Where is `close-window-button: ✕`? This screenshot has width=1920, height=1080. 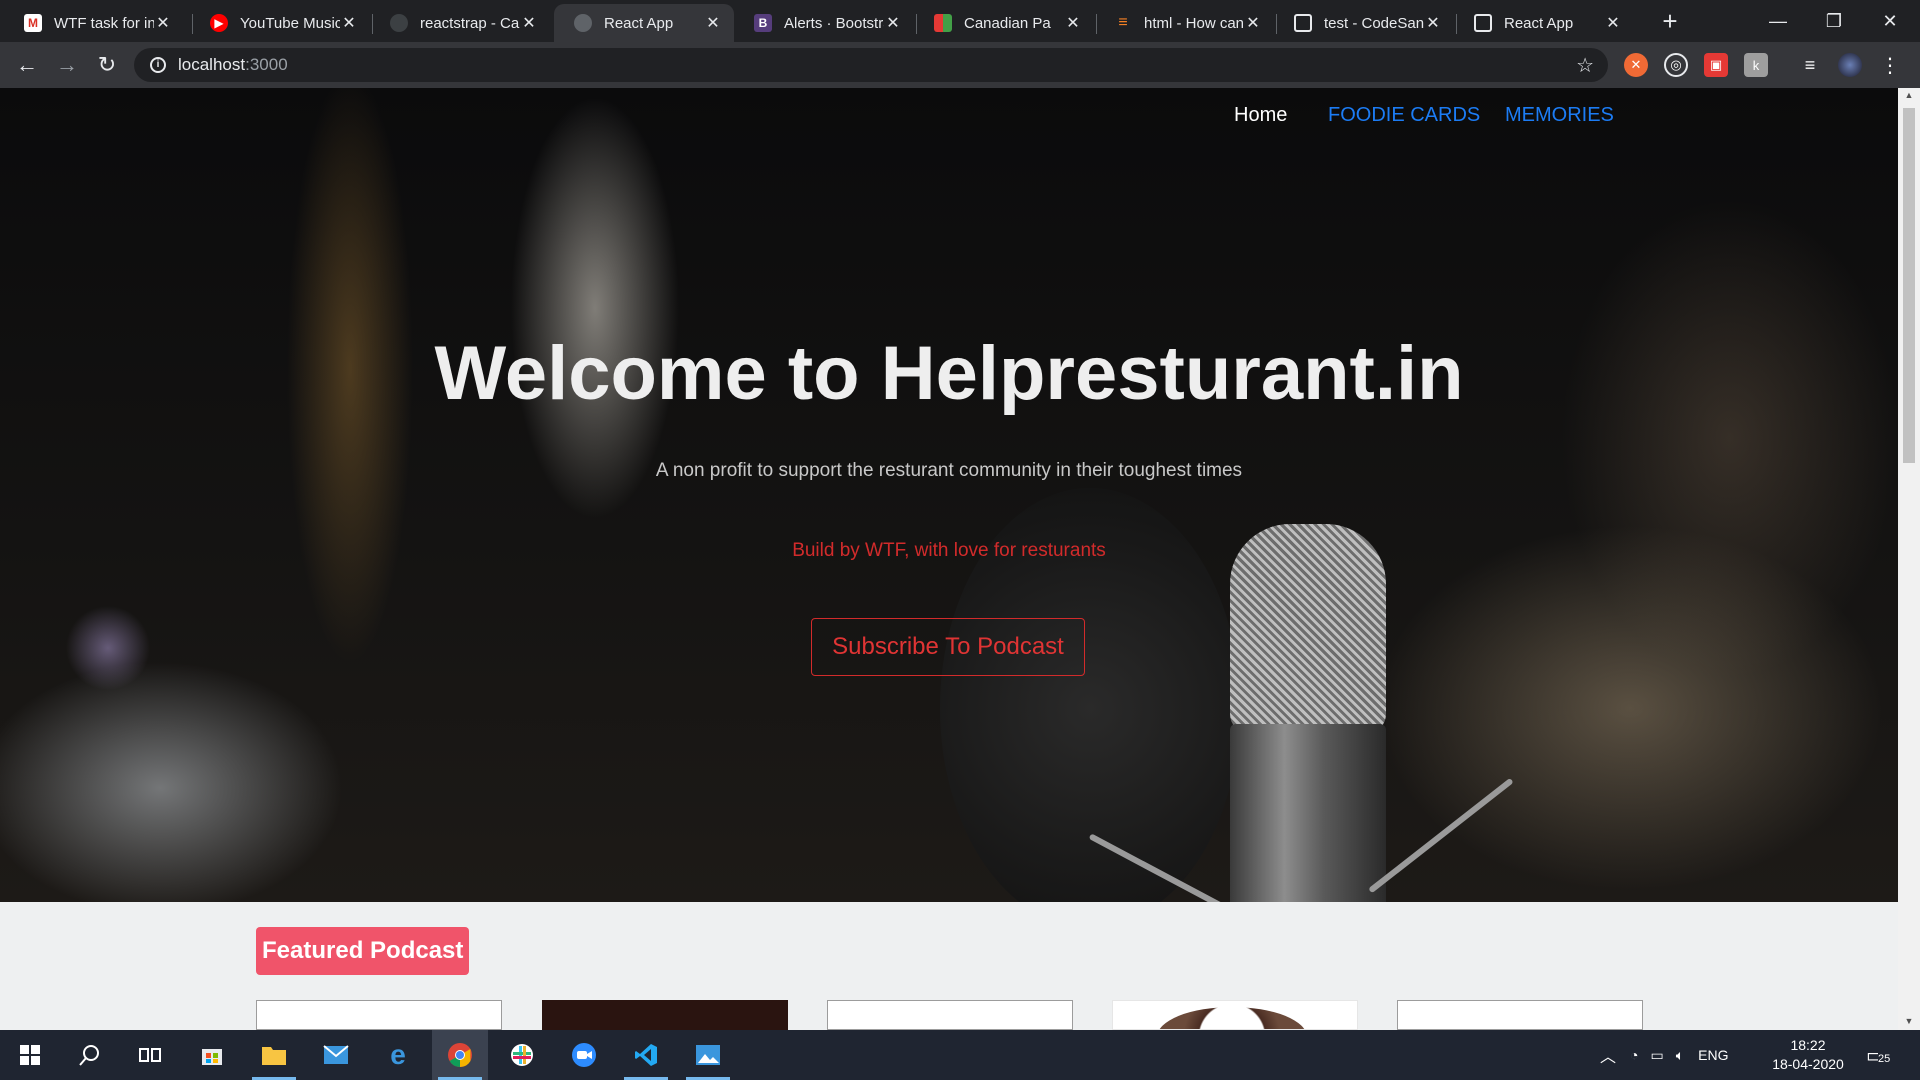
close-window-button: ✕ is located at coordinates (1890, 21).